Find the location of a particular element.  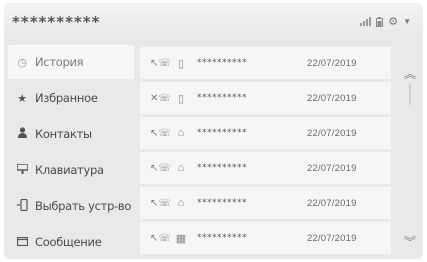

sidebar-item-contacts: Контакты is located at coordinates (71, 134).